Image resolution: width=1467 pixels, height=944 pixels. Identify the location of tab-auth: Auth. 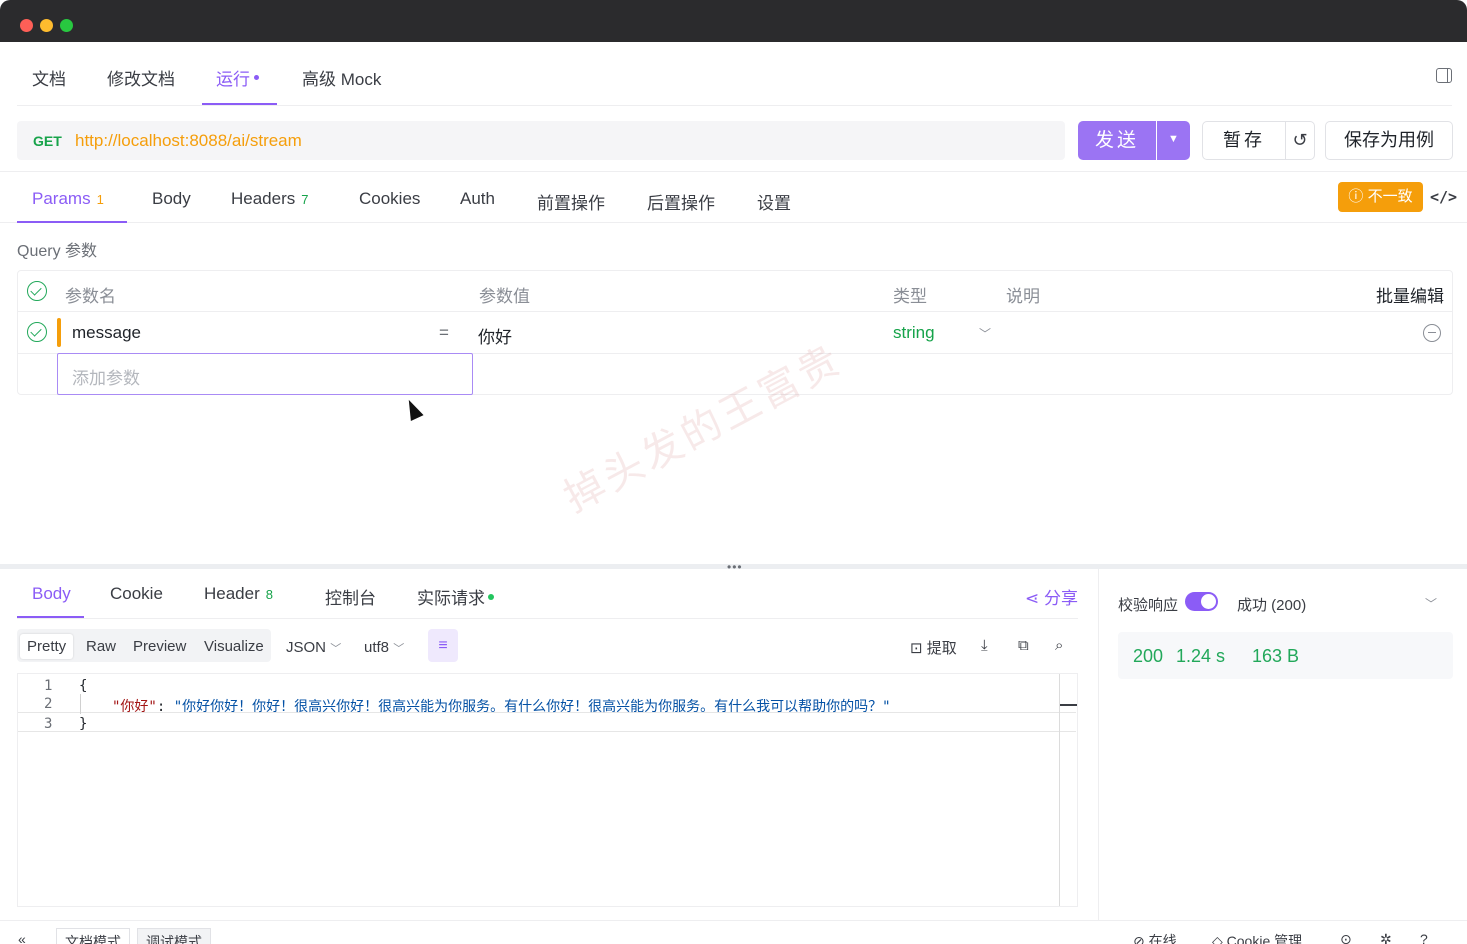
(477, 199).